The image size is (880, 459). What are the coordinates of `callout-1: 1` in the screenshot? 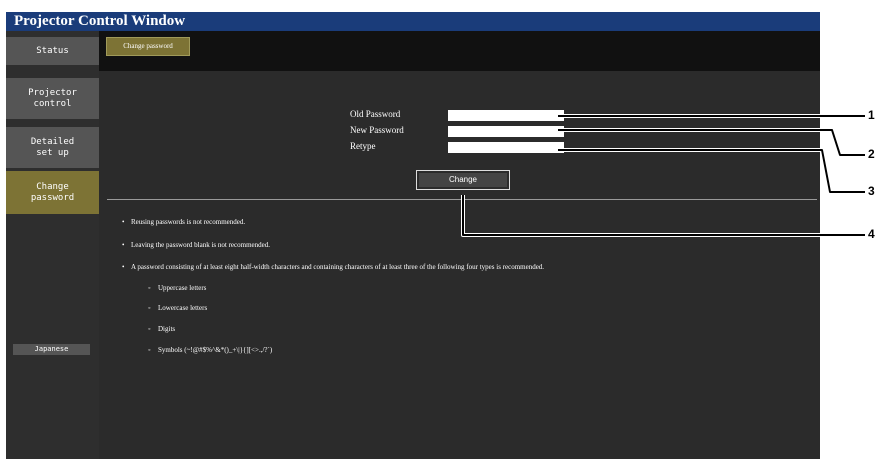 It's located at (871, 115).